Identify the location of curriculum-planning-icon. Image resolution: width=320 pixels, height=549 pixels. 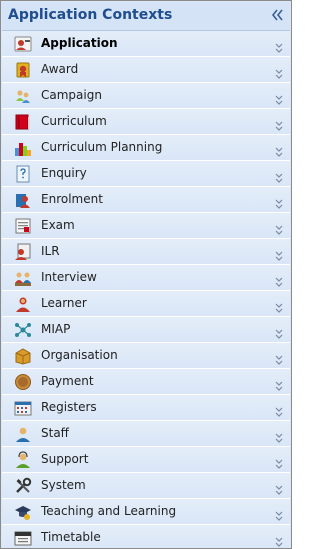
(23, 148).